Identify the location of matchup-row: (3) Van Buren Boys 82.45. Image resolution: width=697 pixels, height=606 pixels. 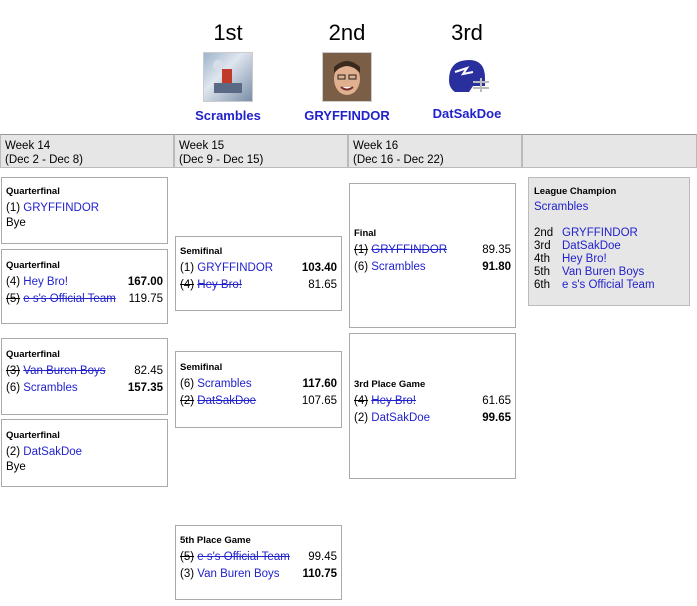
(84, 371).